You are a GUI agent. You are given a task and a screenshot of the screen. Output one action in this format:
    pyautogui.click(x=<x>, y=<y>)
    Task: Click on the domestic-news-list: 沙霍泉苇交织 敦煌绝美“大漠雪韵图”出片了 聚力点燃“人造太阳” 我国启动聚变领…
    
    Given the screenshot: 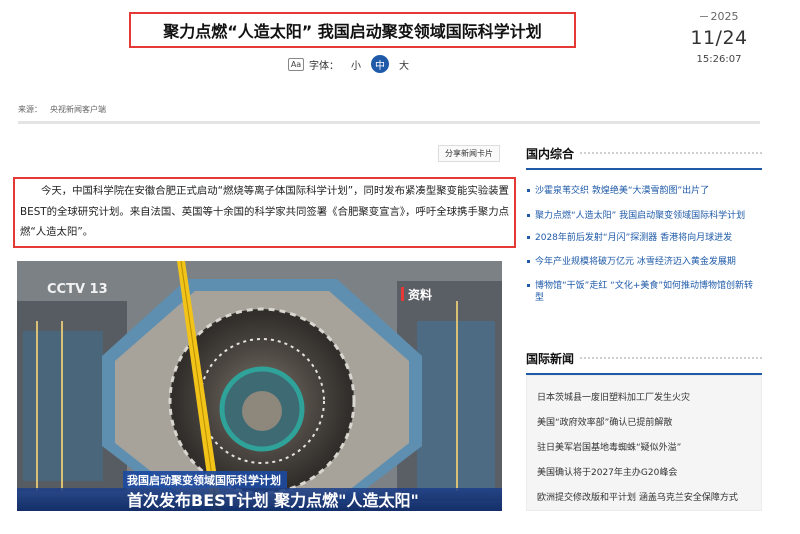 What is the action you would take?
    pyautogui.click(x=644, y=244)
    